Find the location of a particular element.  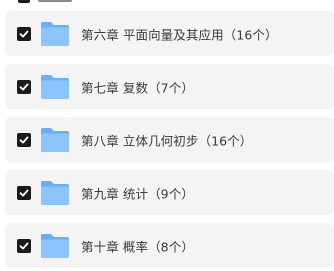

folder-name: 第六章 平面向量及其应用（16个） is located at coordinates (179, 34).